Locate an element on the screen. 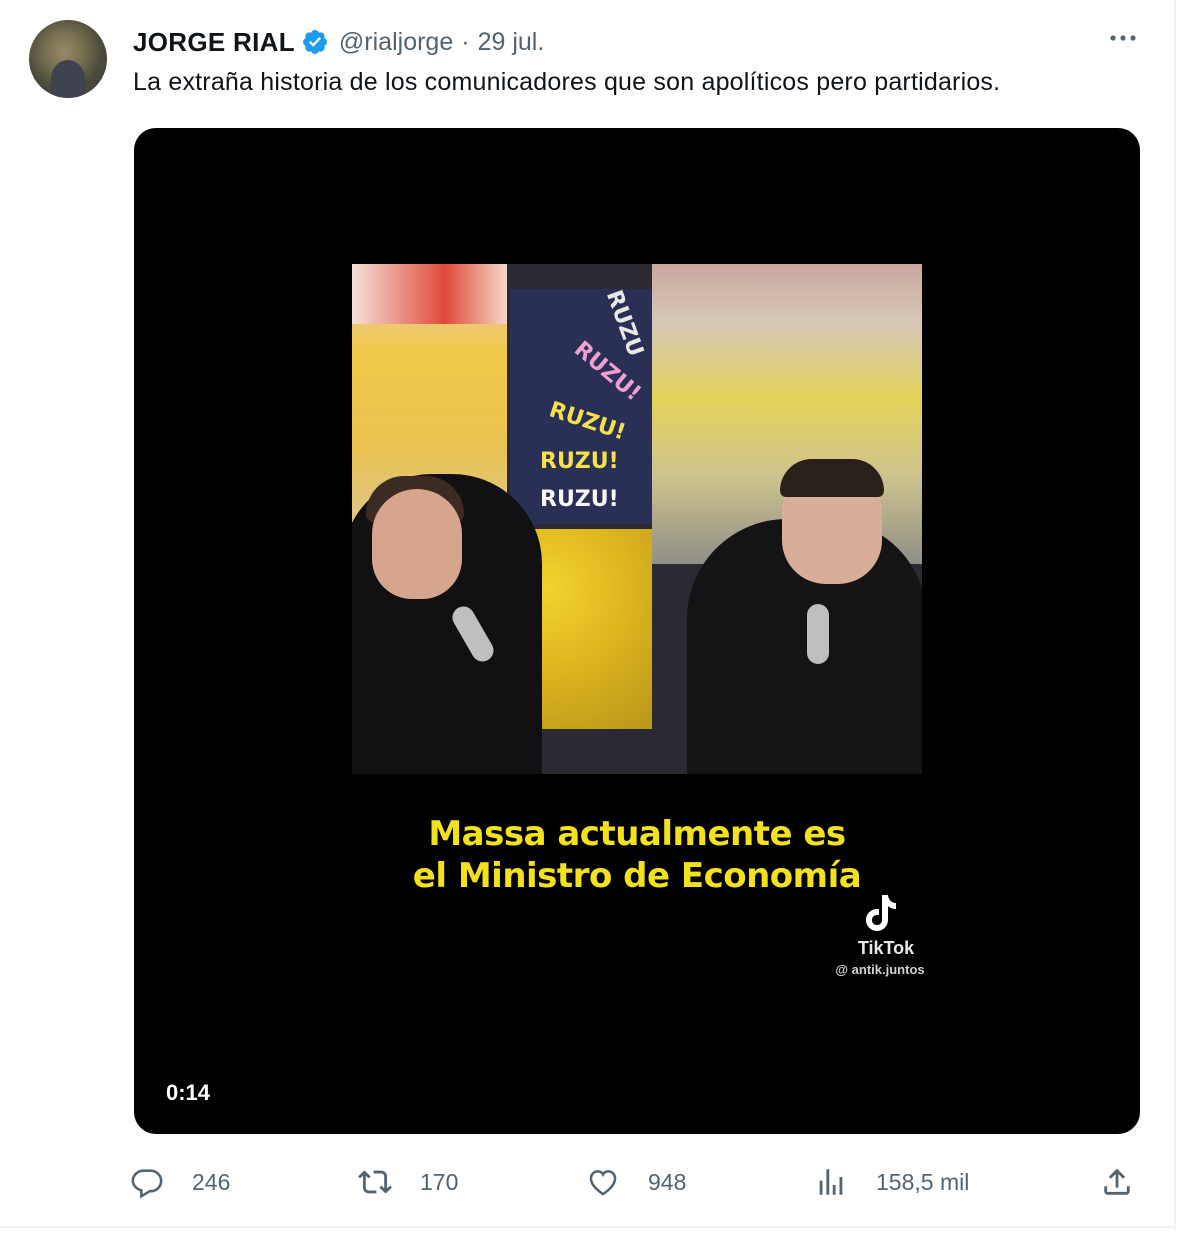  views-button: 158,5 mil is located at coordinates (891, 1182).